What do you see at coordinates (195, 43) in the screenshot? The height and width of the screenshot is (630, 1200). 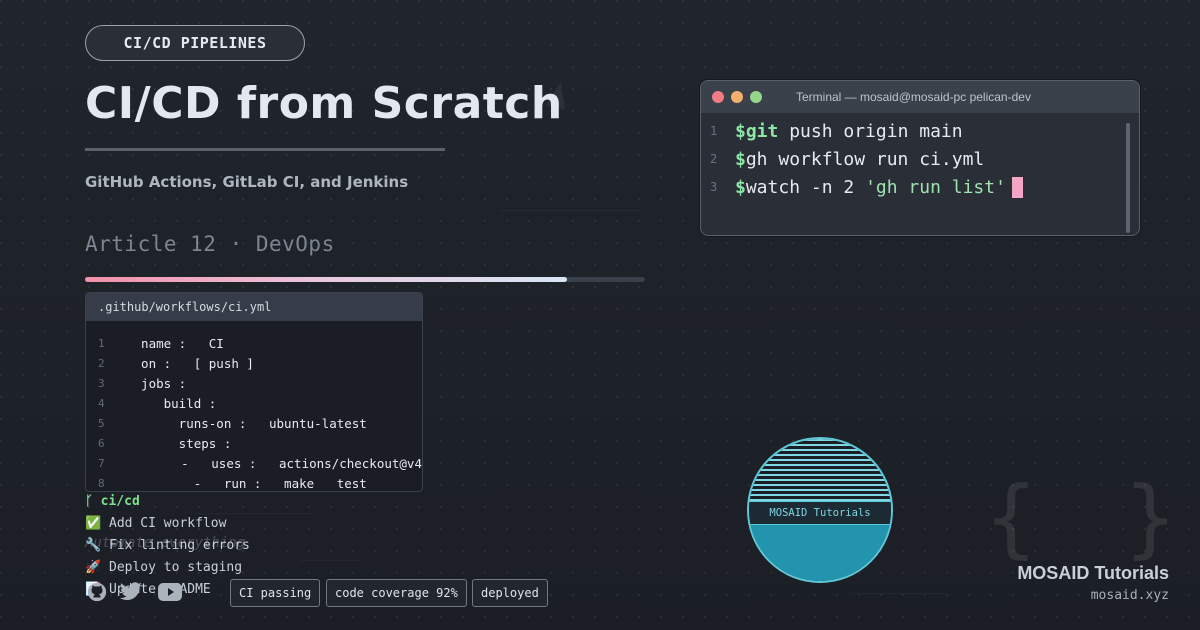 I see `category-badge: CI/CD PIPELINES` at bounding box center [195, 43].